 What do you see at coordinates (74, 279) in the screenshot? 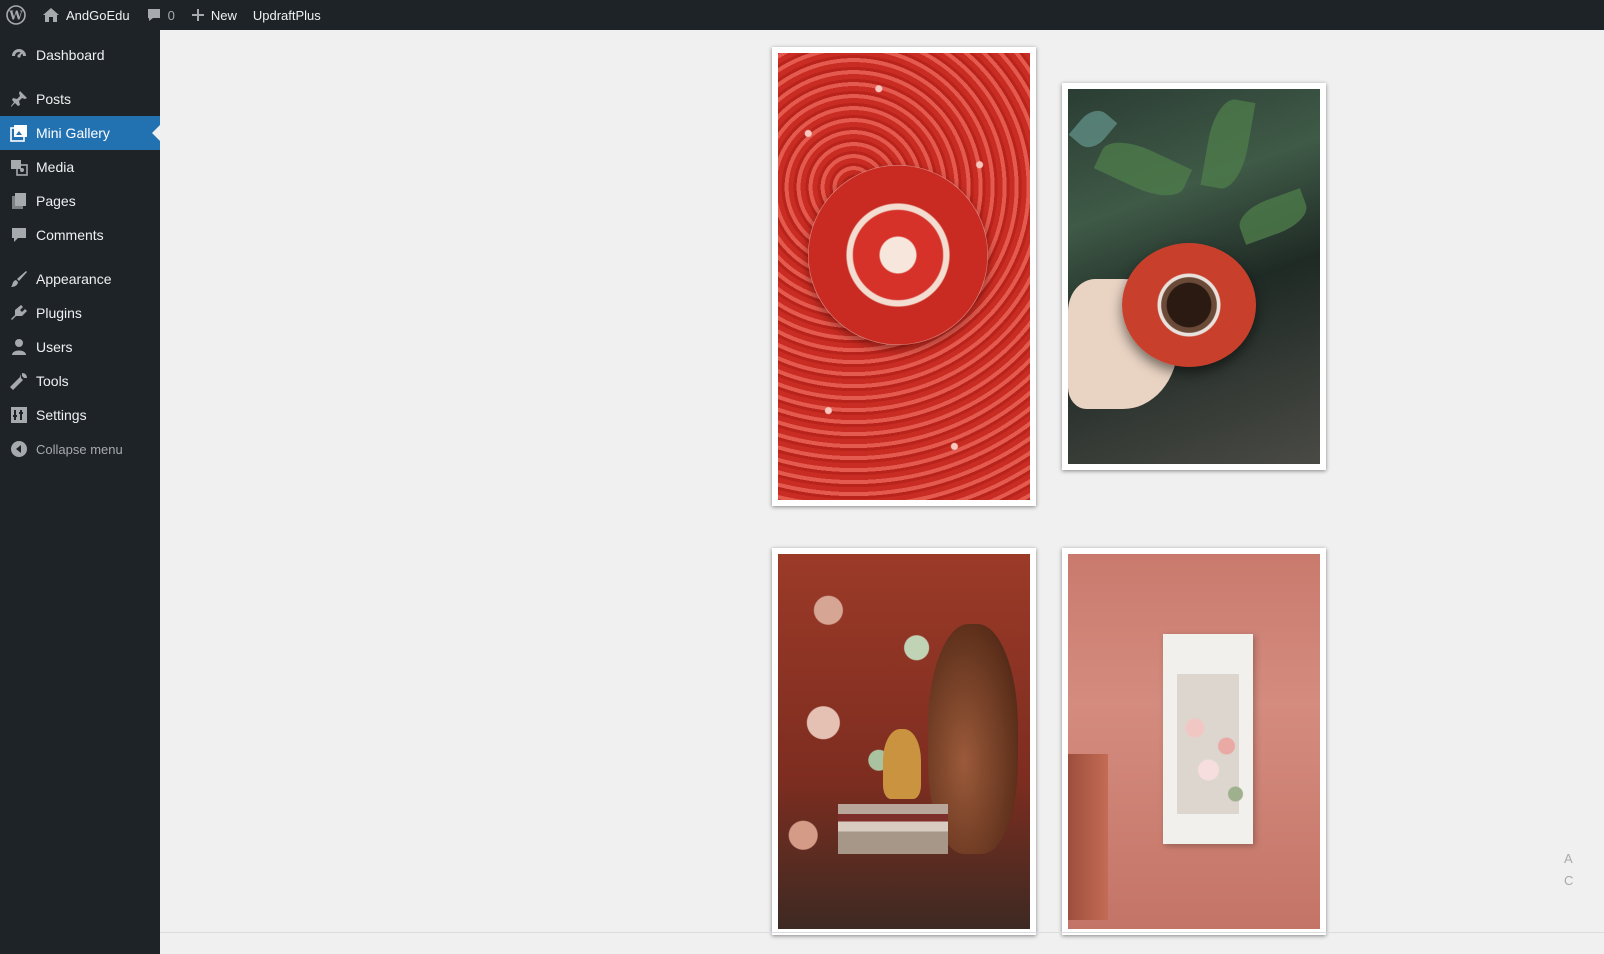
I see `menu-label: Appearance` at bounding box center [74, 279].